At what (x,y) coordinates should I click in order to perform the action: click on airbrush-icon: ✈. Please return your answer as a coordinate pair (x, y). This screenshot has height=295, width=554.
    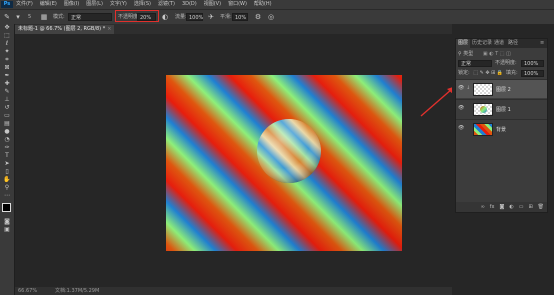
    Looking at the image, I should click on (211, 17).